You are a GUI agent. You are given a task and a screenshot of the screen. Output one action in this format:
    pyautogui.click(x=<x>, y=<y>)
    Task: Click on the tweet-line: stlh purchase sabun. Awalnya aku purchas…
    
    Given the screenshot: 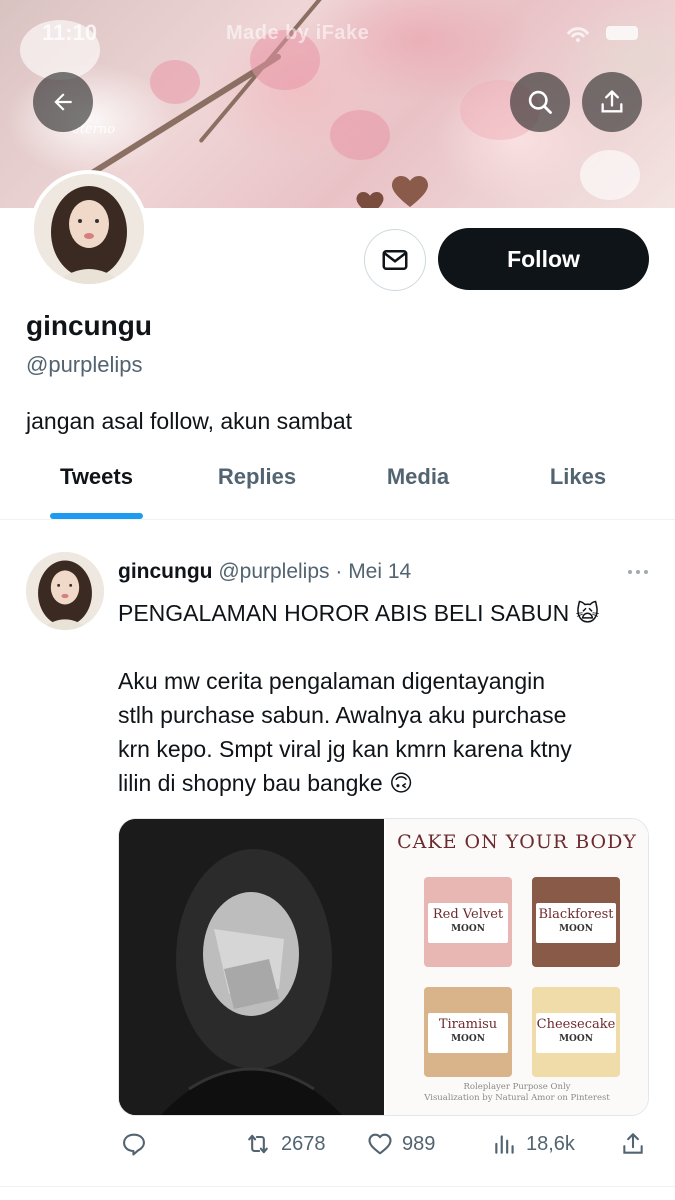 What is the action you would take?
    pyautogui.click(x=342, y=715)
    